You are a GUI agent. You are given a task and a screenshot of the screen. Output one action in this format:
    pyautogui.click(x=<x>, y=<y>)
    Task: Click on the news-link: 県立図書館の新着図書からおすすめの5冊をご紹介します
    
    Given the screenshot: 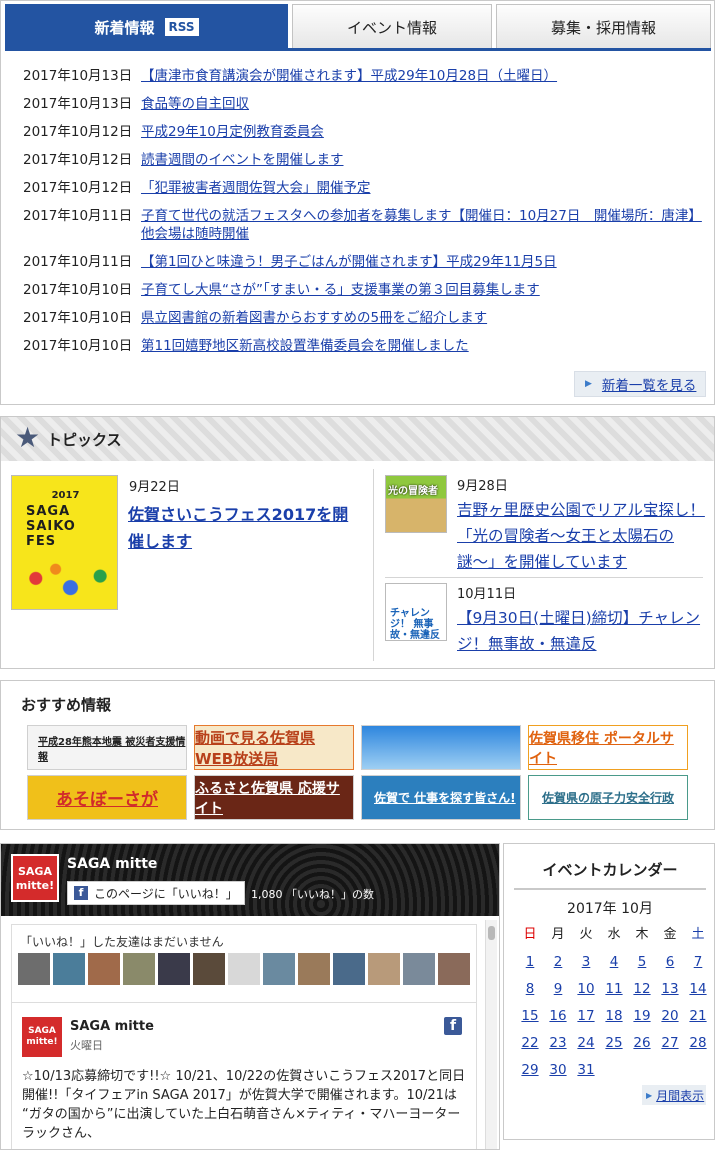 What is the action you would take?
    pyautogui.click(x=422, y=318)
    